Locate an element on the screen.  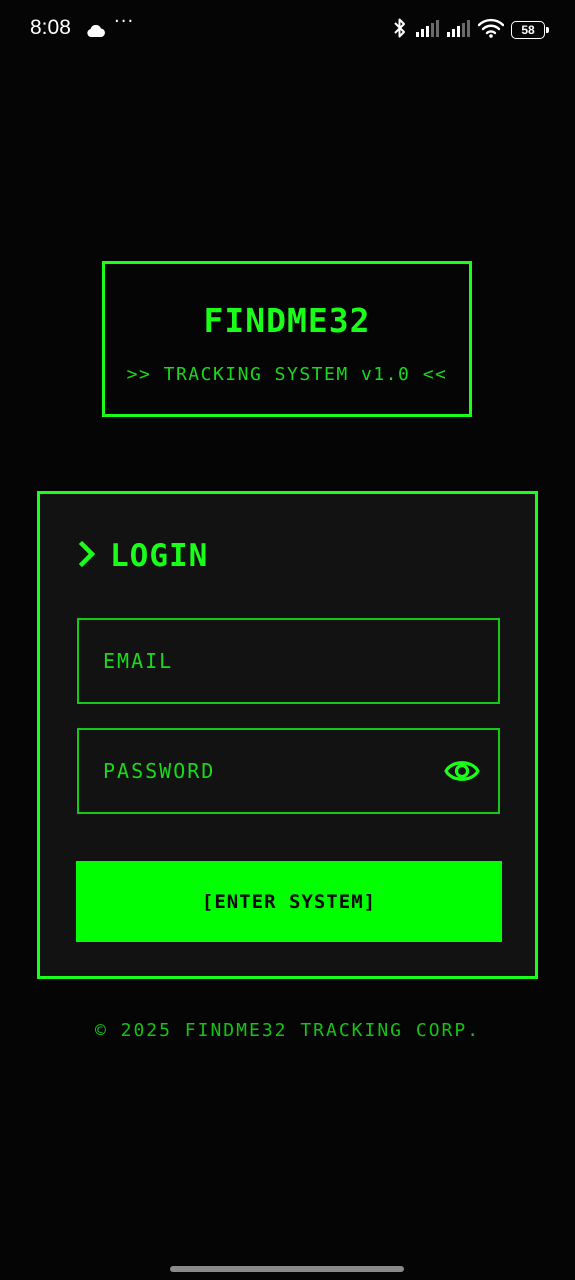
password-field is located at coordinates (288, 771).